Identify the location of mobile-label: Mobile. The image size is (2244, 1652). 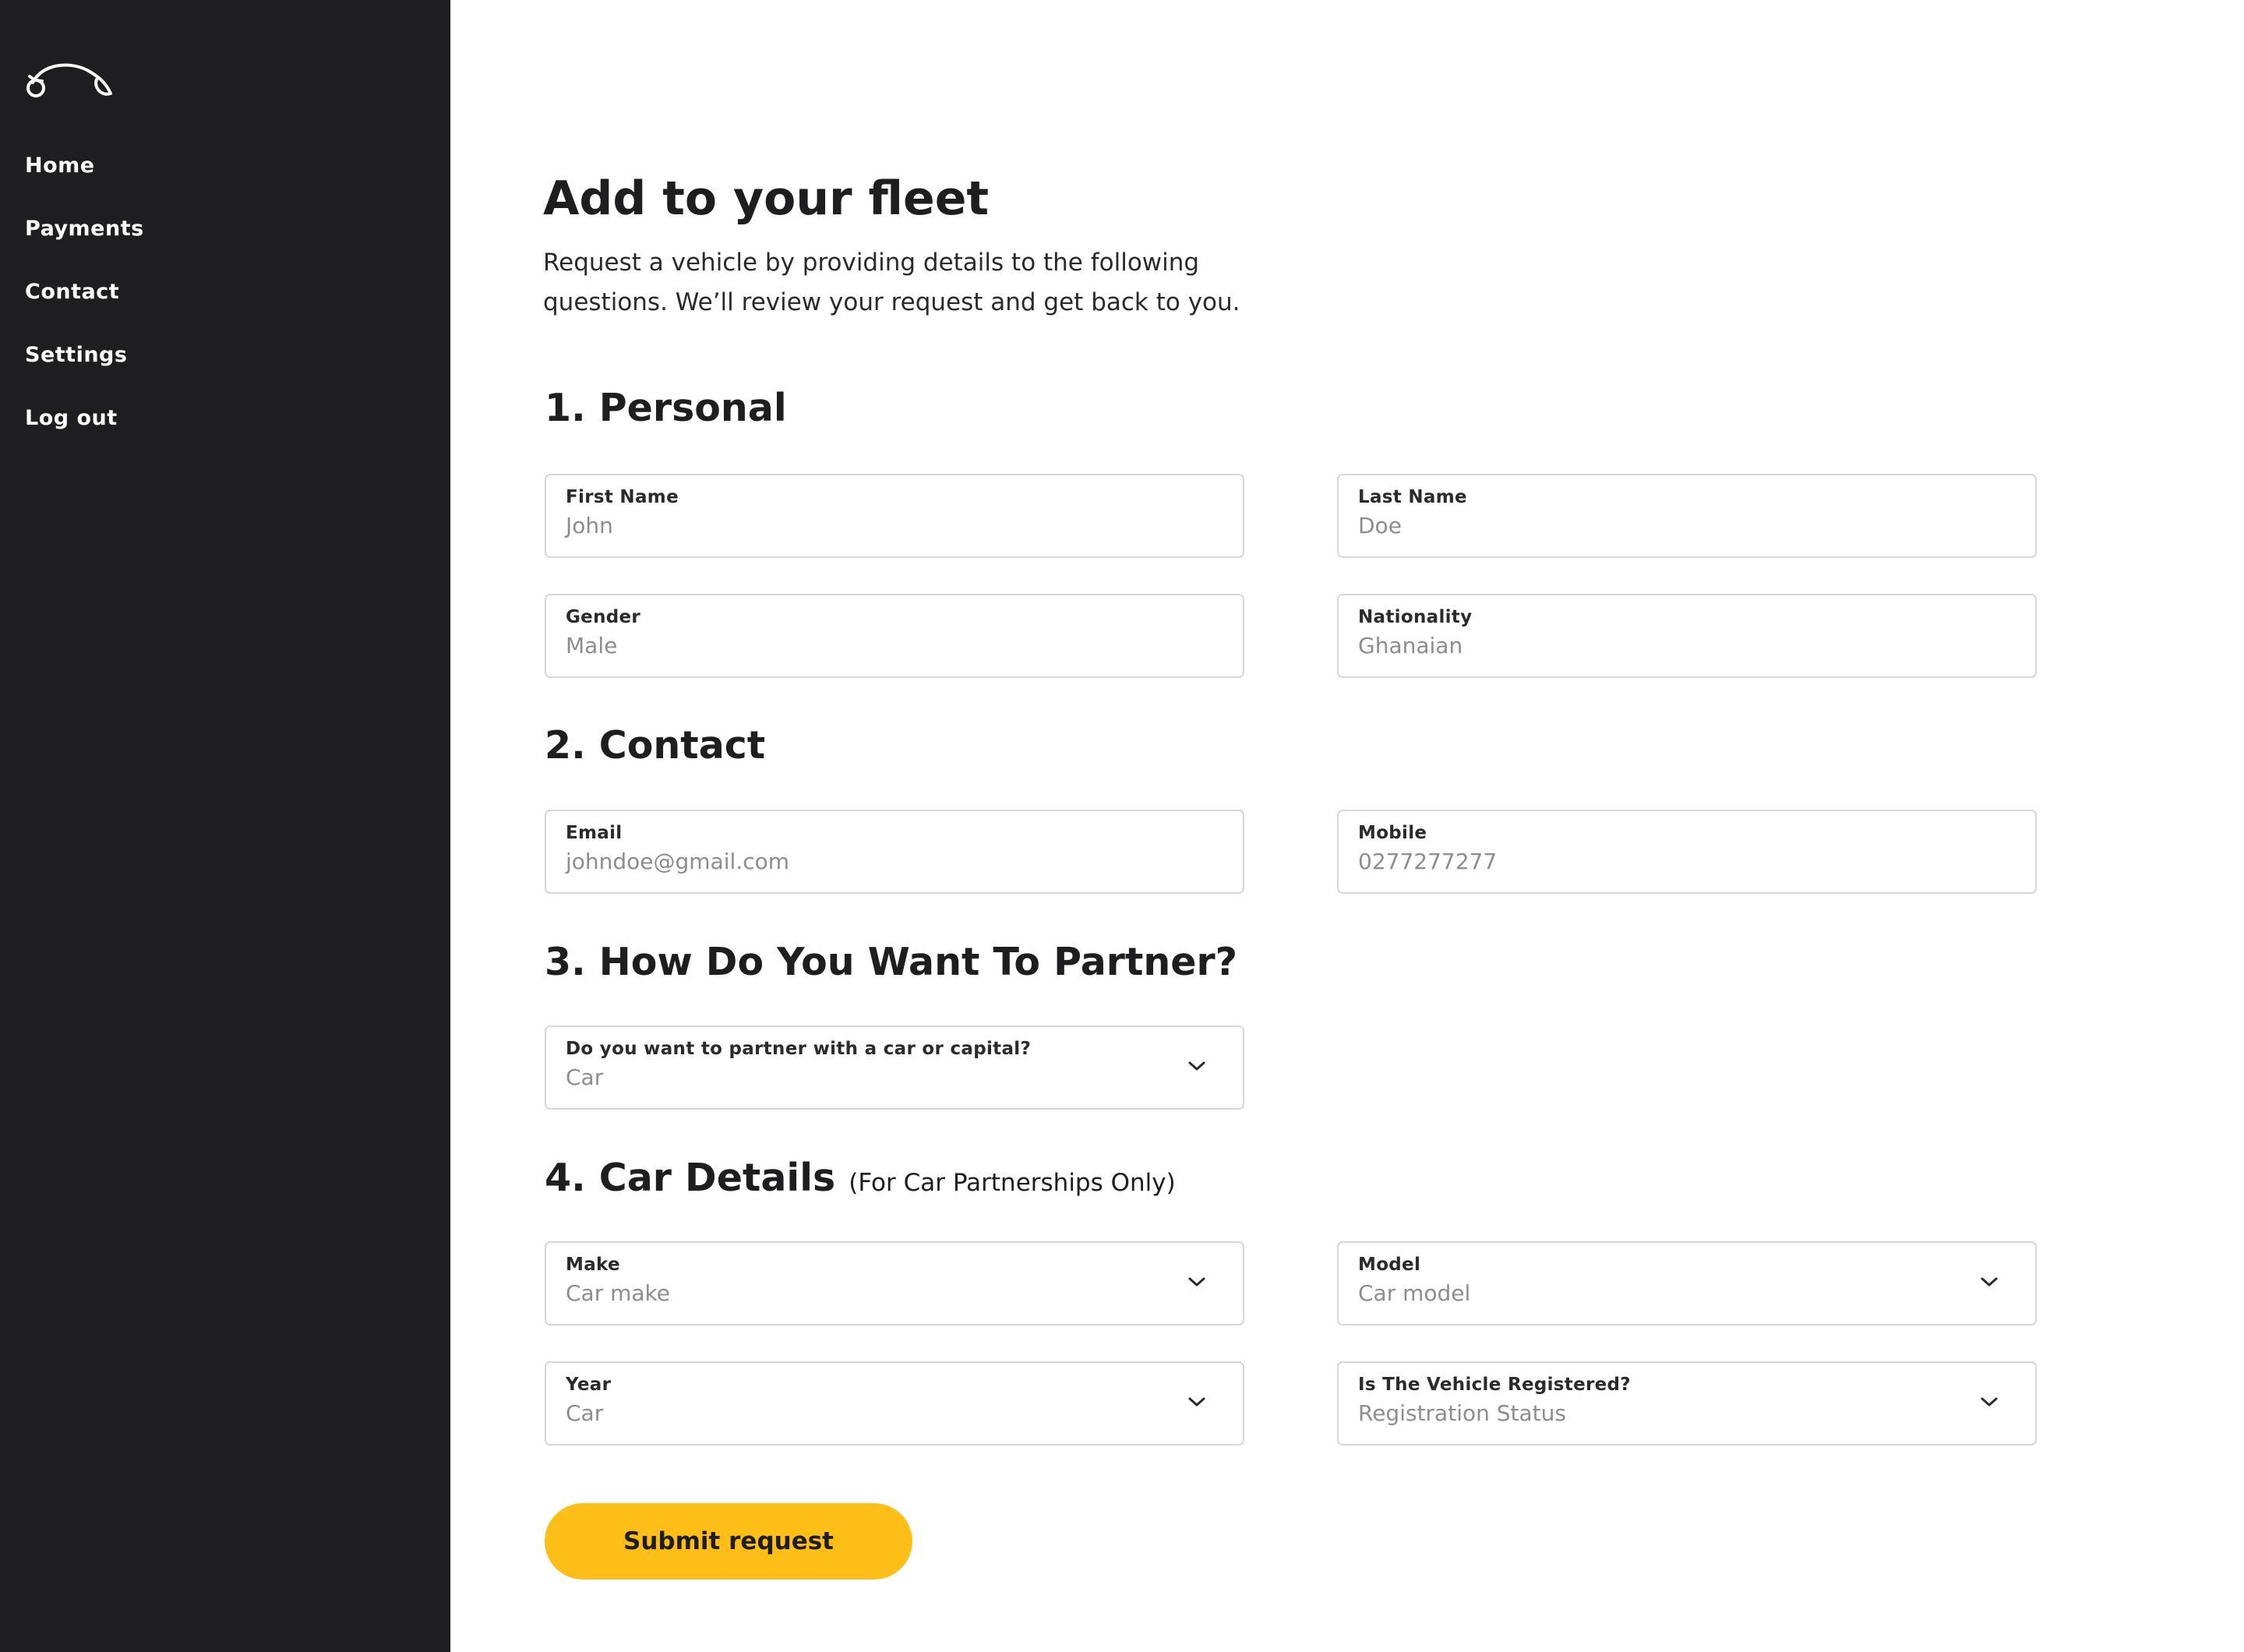
(1392, 833).